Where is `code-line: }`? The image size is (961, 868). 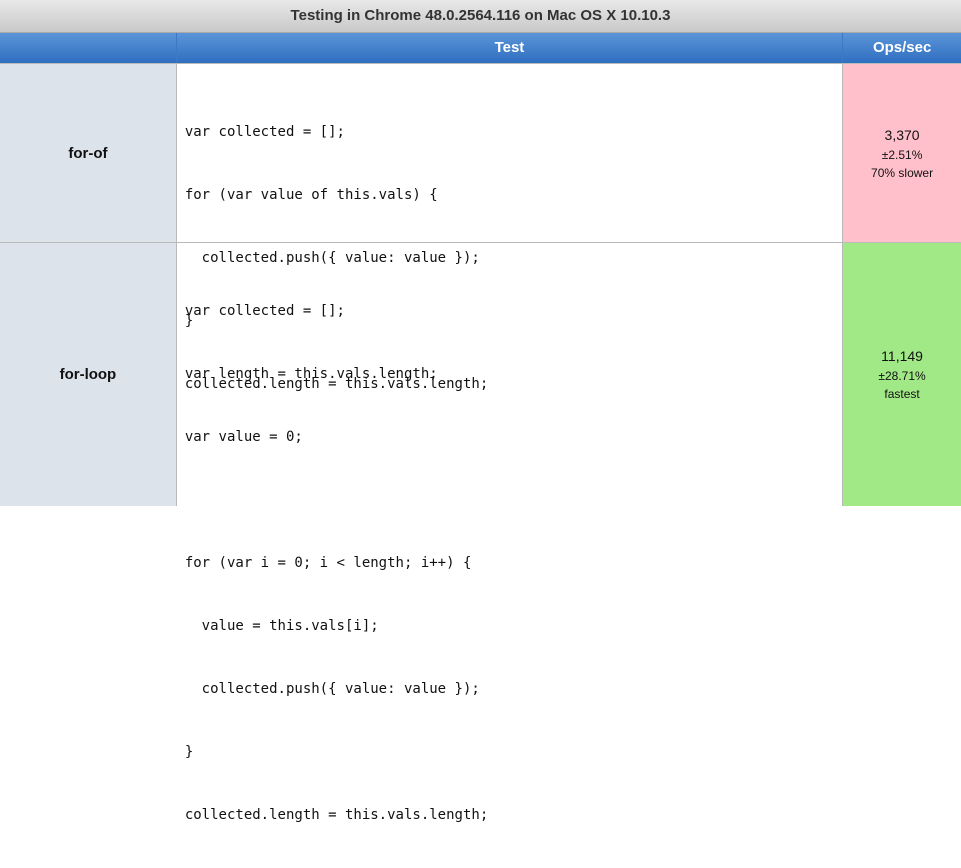 code-line: } is located at coordinates (189, 752).